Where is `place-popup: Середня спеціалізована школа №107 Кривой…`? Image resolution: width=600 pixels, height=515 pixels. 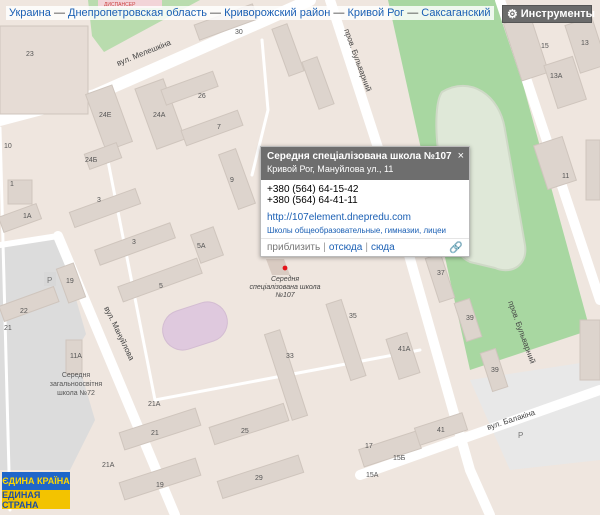
place-popup: Середня спеціалізована школа №107 Кривой… is located at coordinates (365, 201).